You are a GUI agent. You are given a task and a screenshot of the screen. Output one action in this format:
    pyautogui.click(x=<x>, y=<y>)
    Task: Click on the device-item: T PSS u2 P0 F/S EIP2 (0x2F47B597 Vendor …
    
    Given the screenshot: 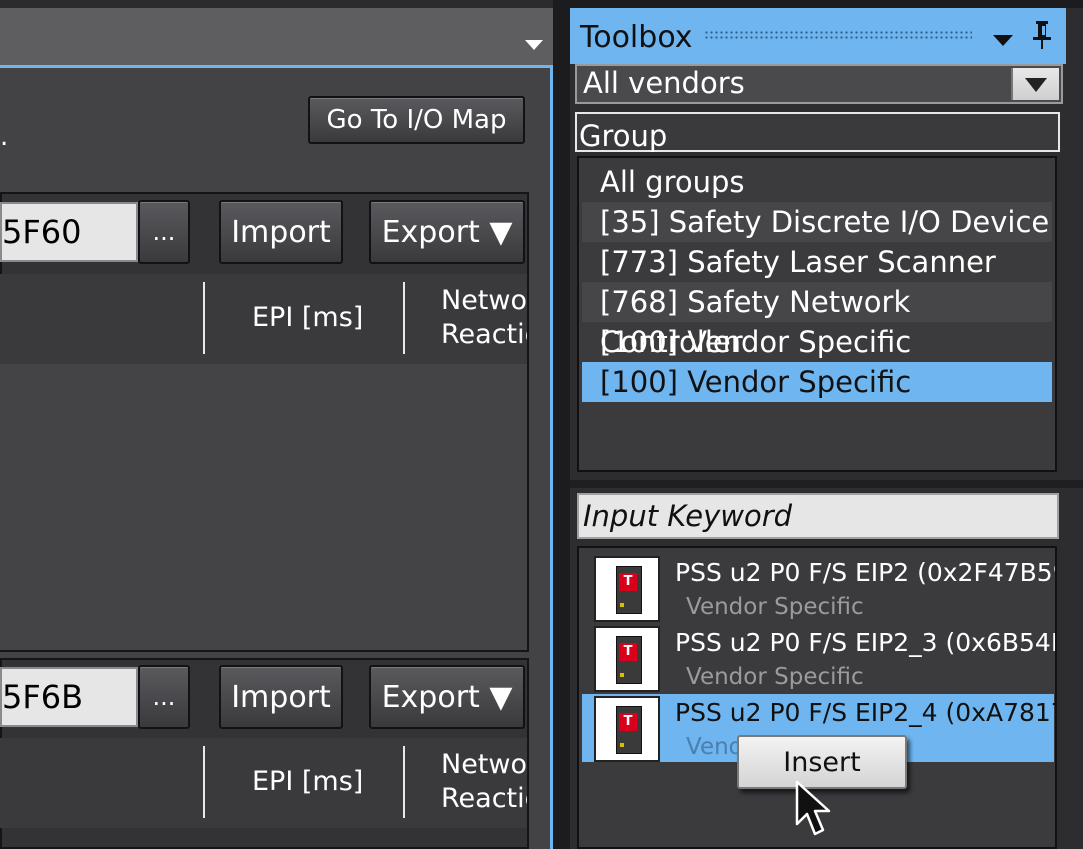 What is the action you would take?
    pyautogui.click(x=819, y=588)
    